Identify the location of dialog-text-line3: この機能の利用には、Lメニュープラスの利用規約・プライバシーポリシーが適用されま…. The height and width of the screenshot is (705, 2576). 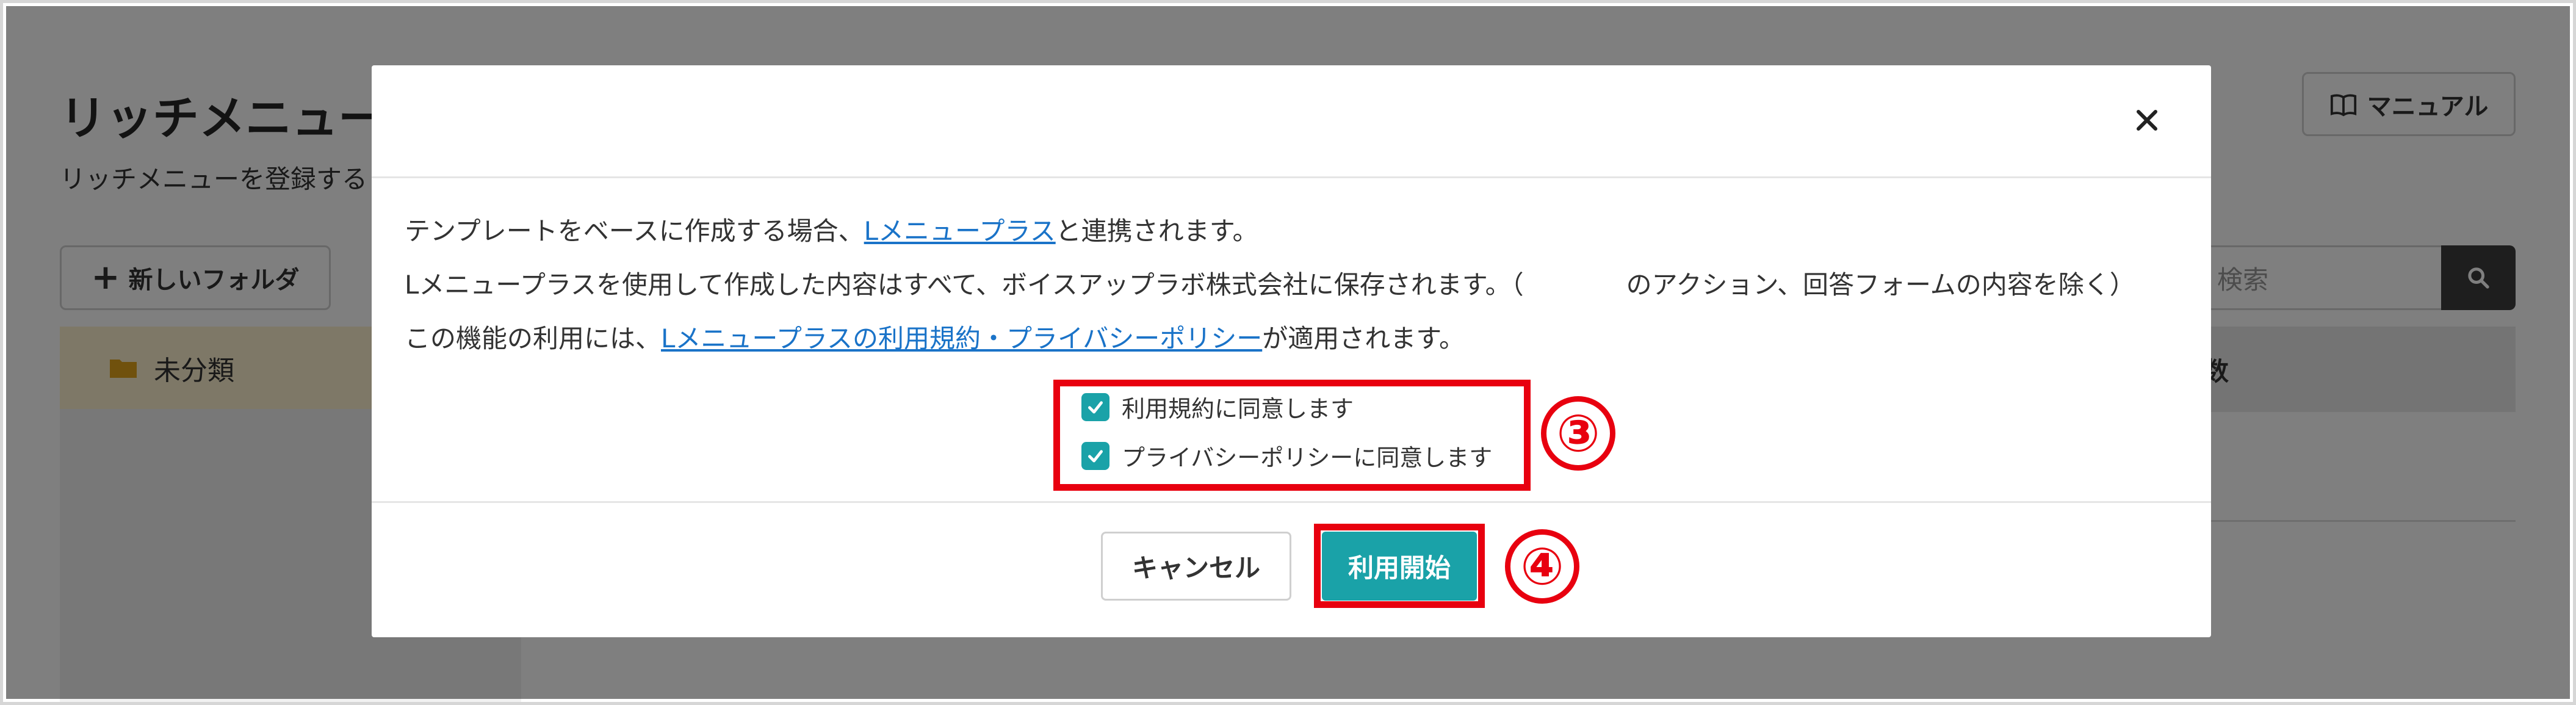
(935, 336).